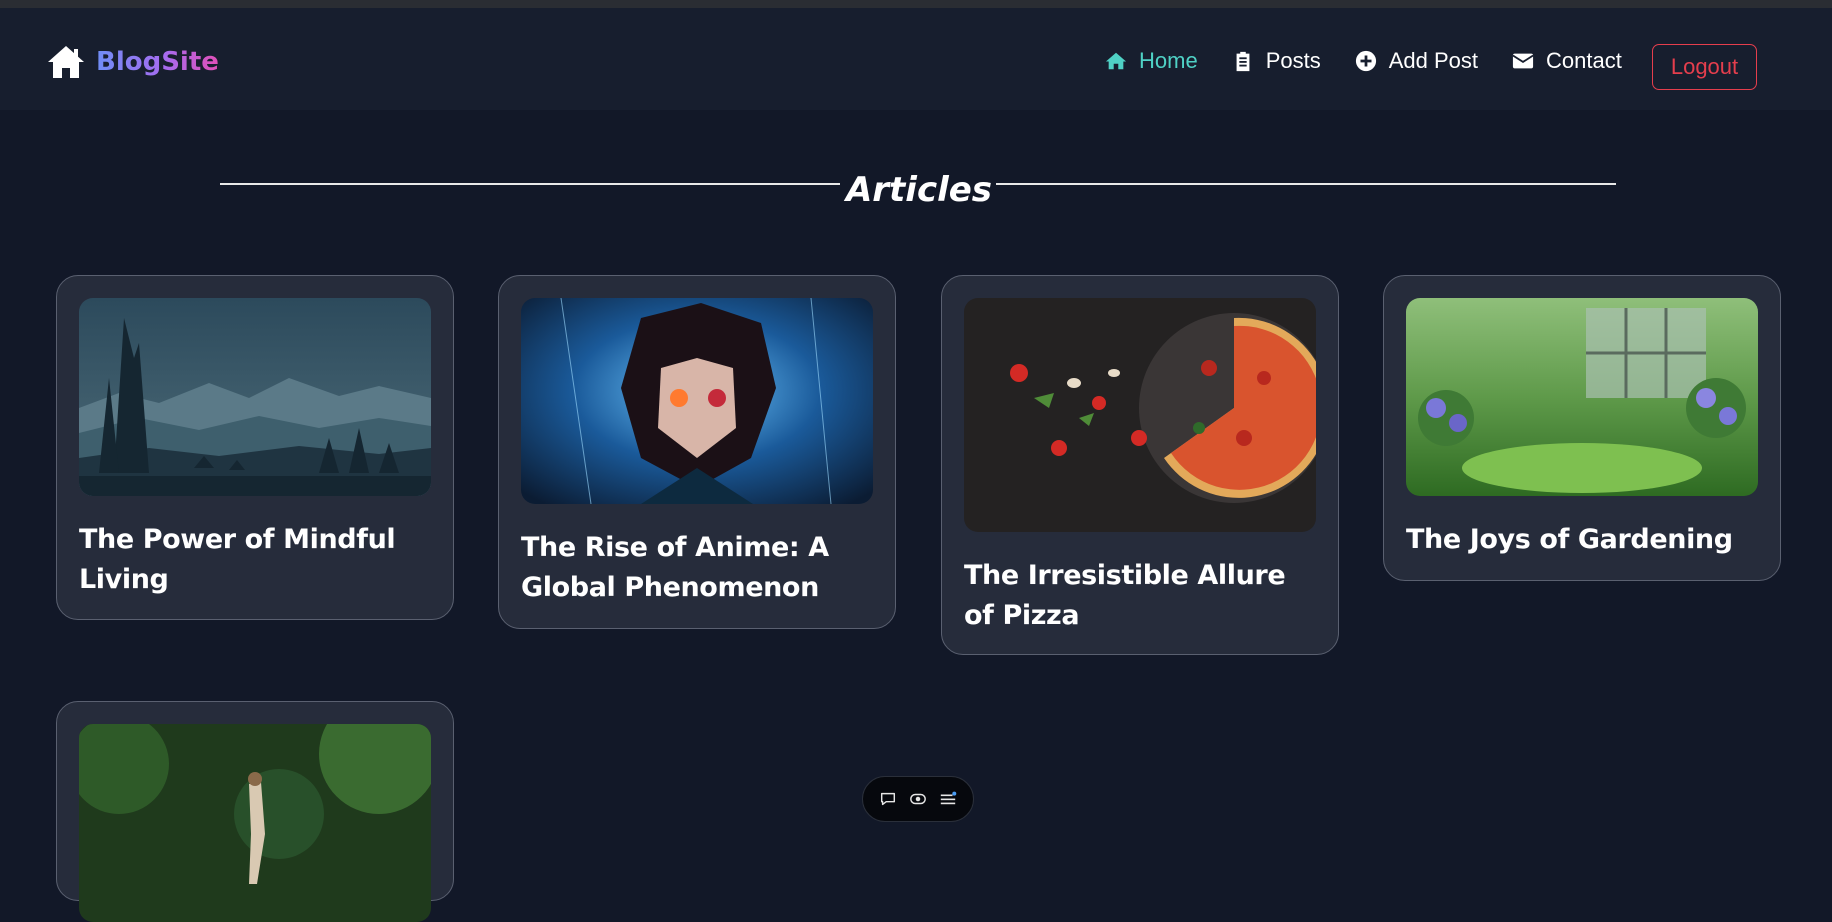 Image resolution: width=1832 pixels, height=922 pixels. I want to click on anime-character-image, so click(697, 401).